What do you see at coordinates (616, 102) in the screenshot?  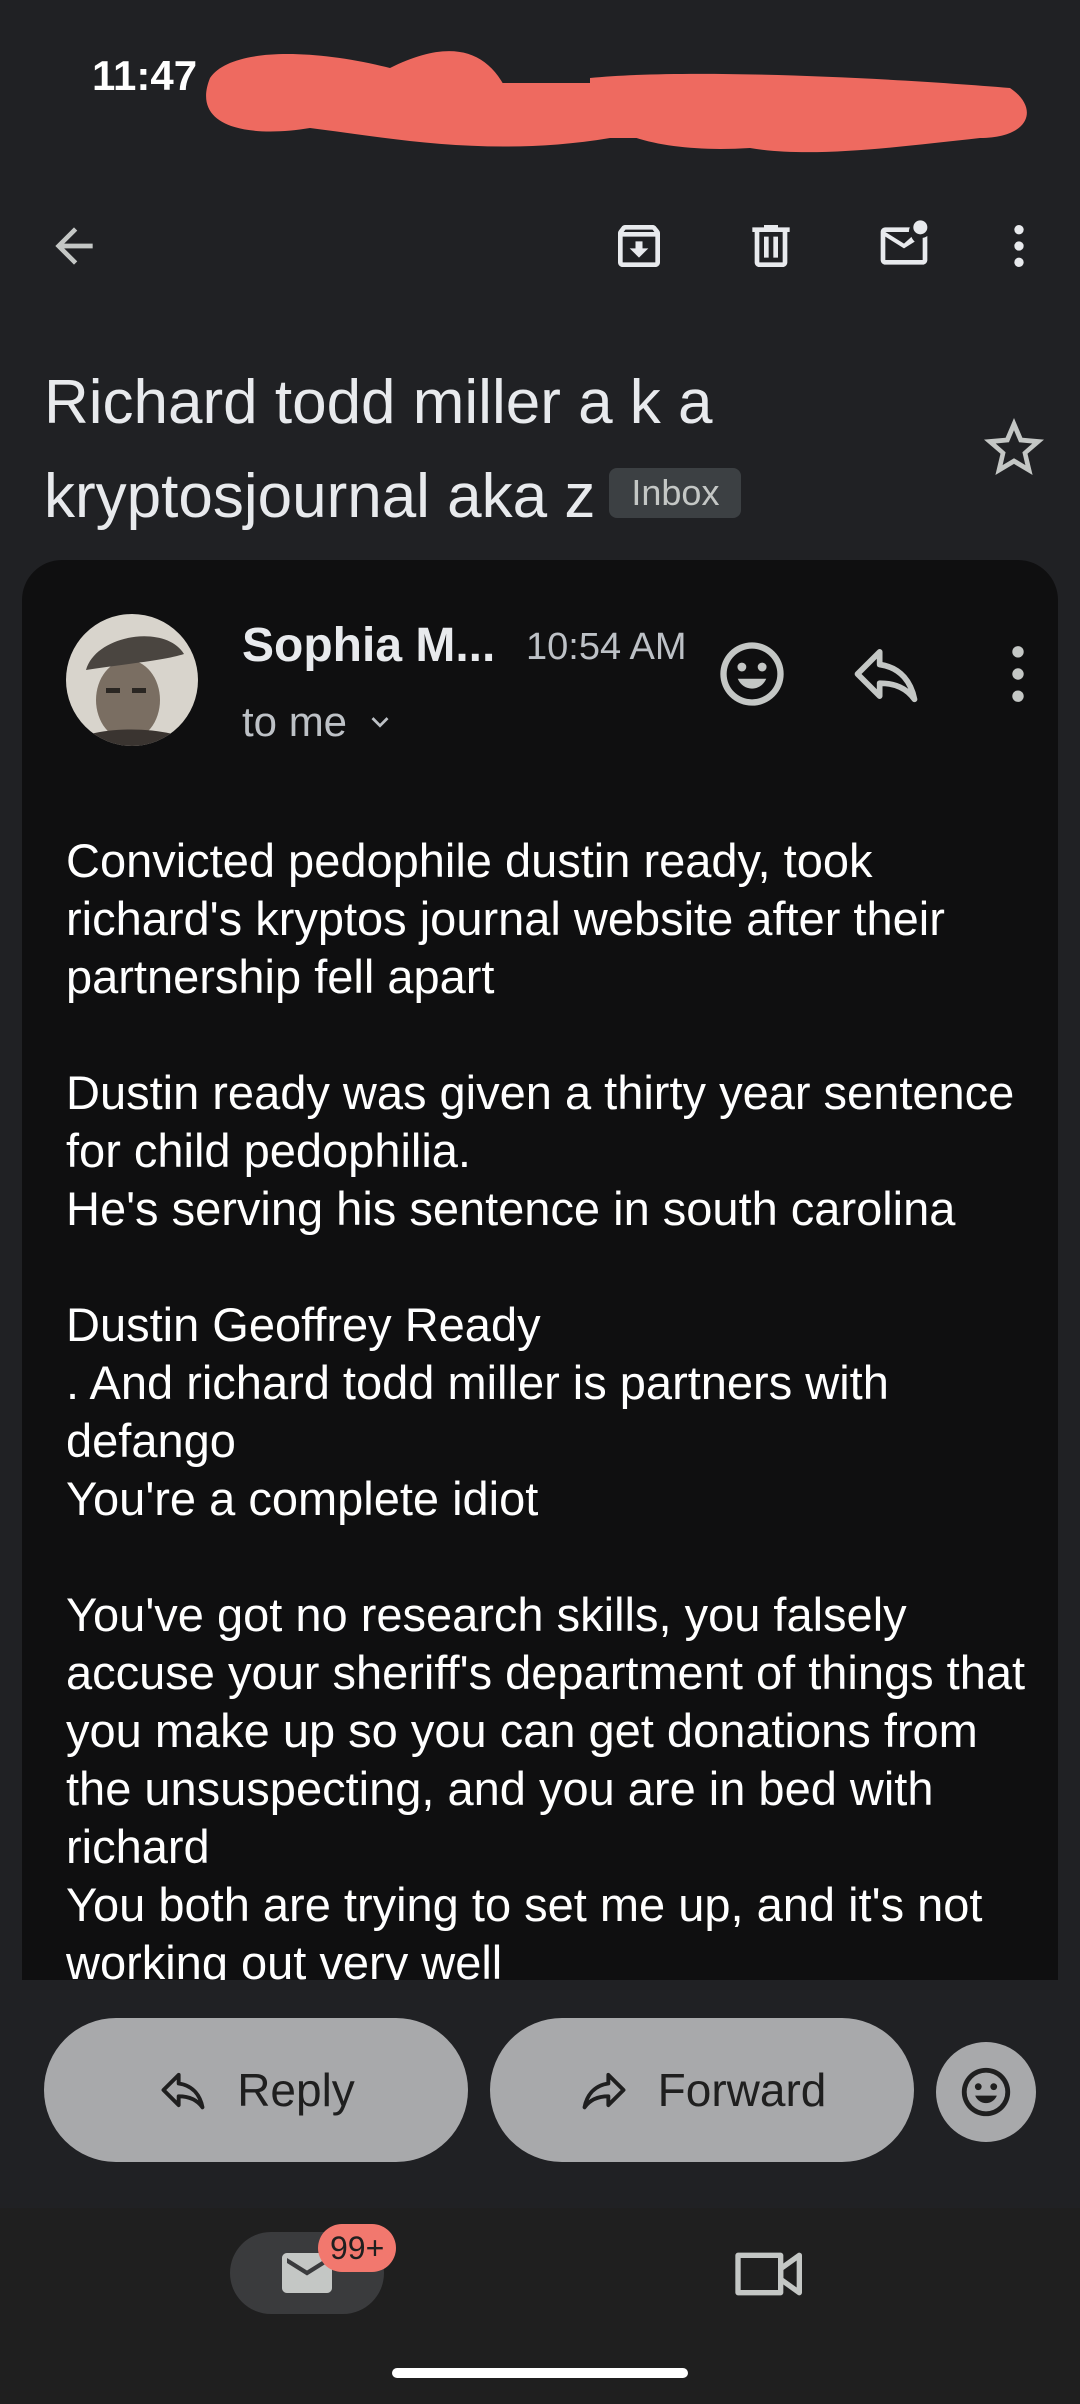 I see `redaction-mark` at bounding box center [616, 102].